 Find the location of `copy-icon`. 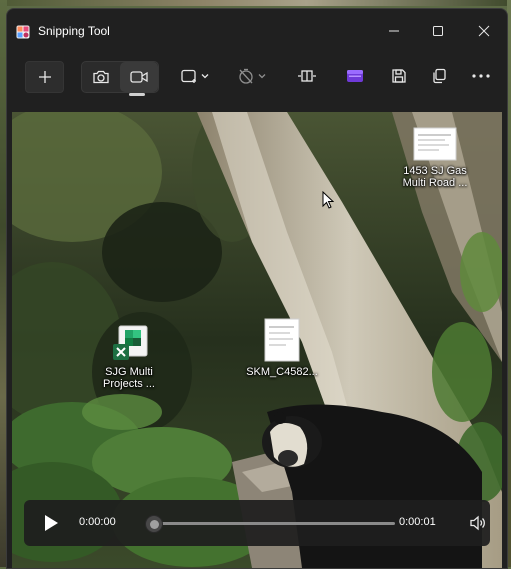

copy-icon is located at coordinates (439, 76).